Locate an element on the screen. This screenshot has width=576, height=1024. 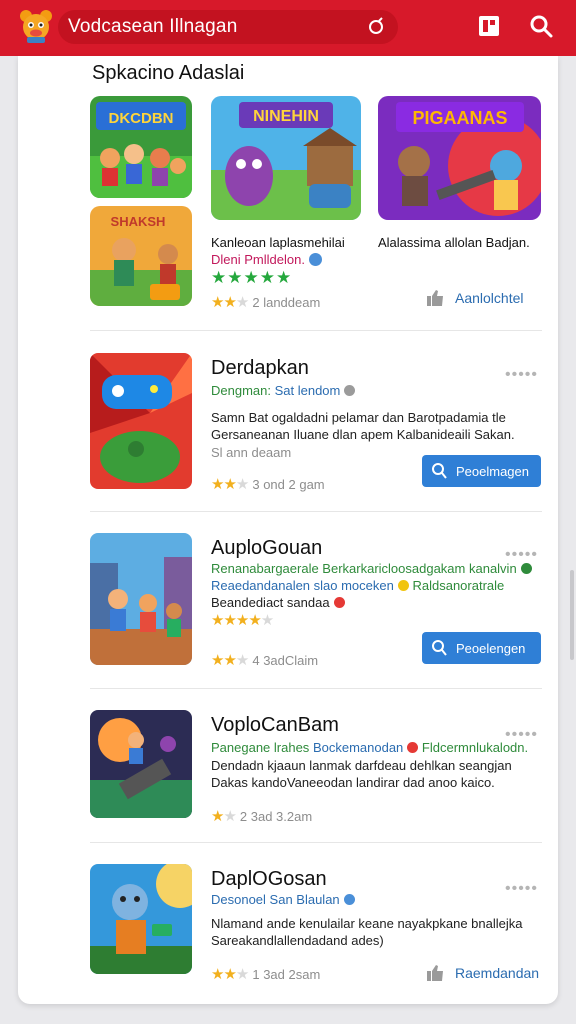
install-button: Peoelmagen is located at coordinates (481, 471).